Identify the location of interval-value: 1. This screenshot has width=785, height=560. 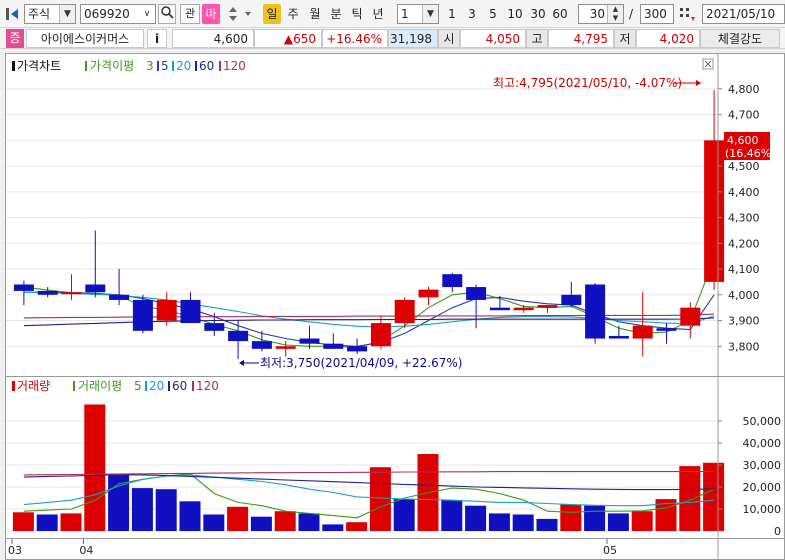
(405, 14).